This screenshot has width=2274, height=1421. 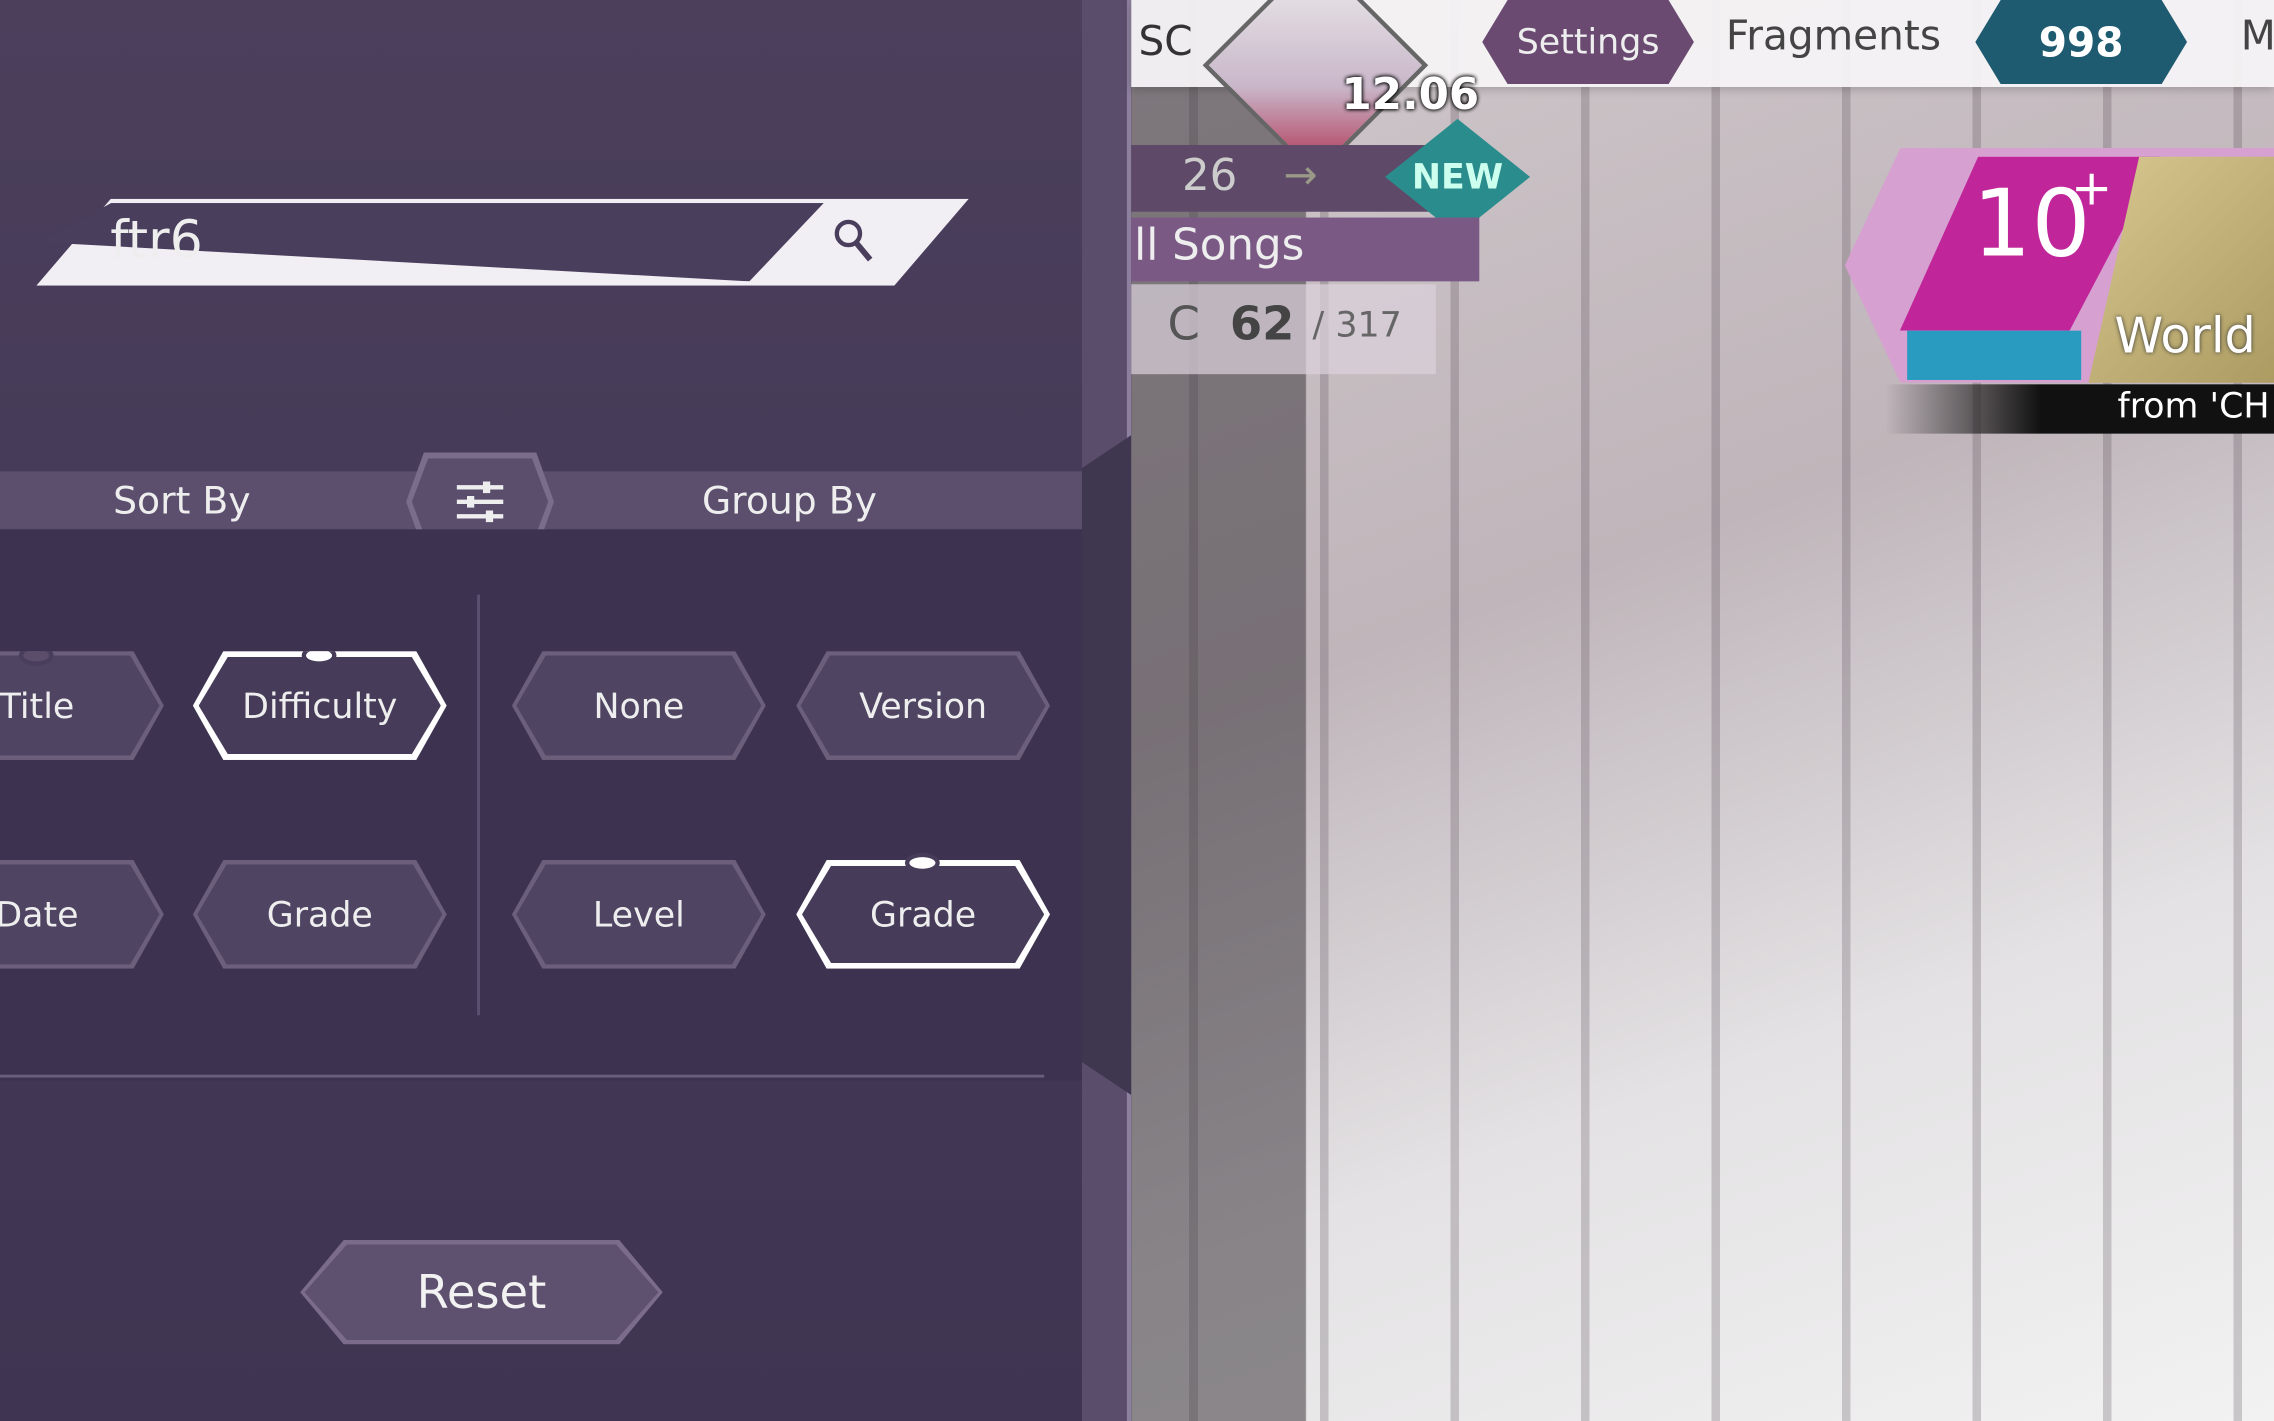 I want to click on sort-option-grade: Grade, so click(x=319, y=914).